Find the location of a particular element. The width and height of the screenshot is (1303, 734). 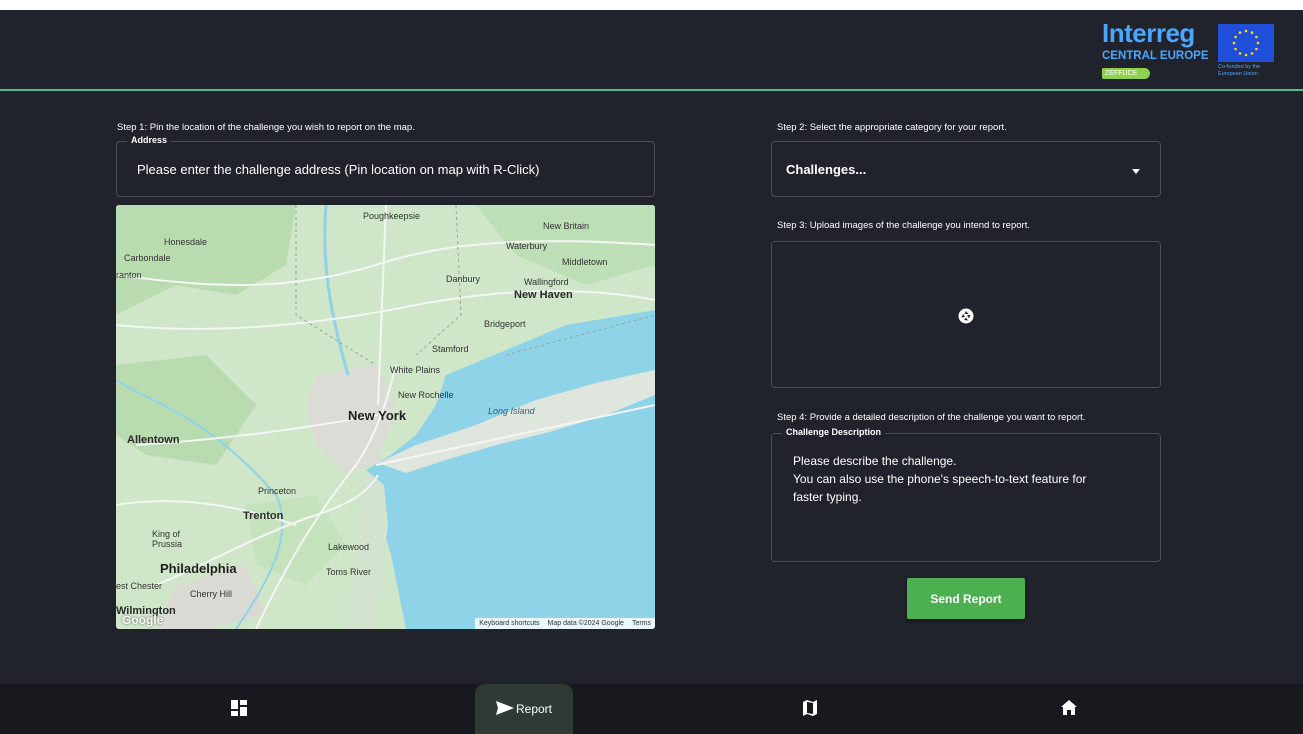

map-label-new-rochelle: New Rochelle is located at coordinates (426, 395).